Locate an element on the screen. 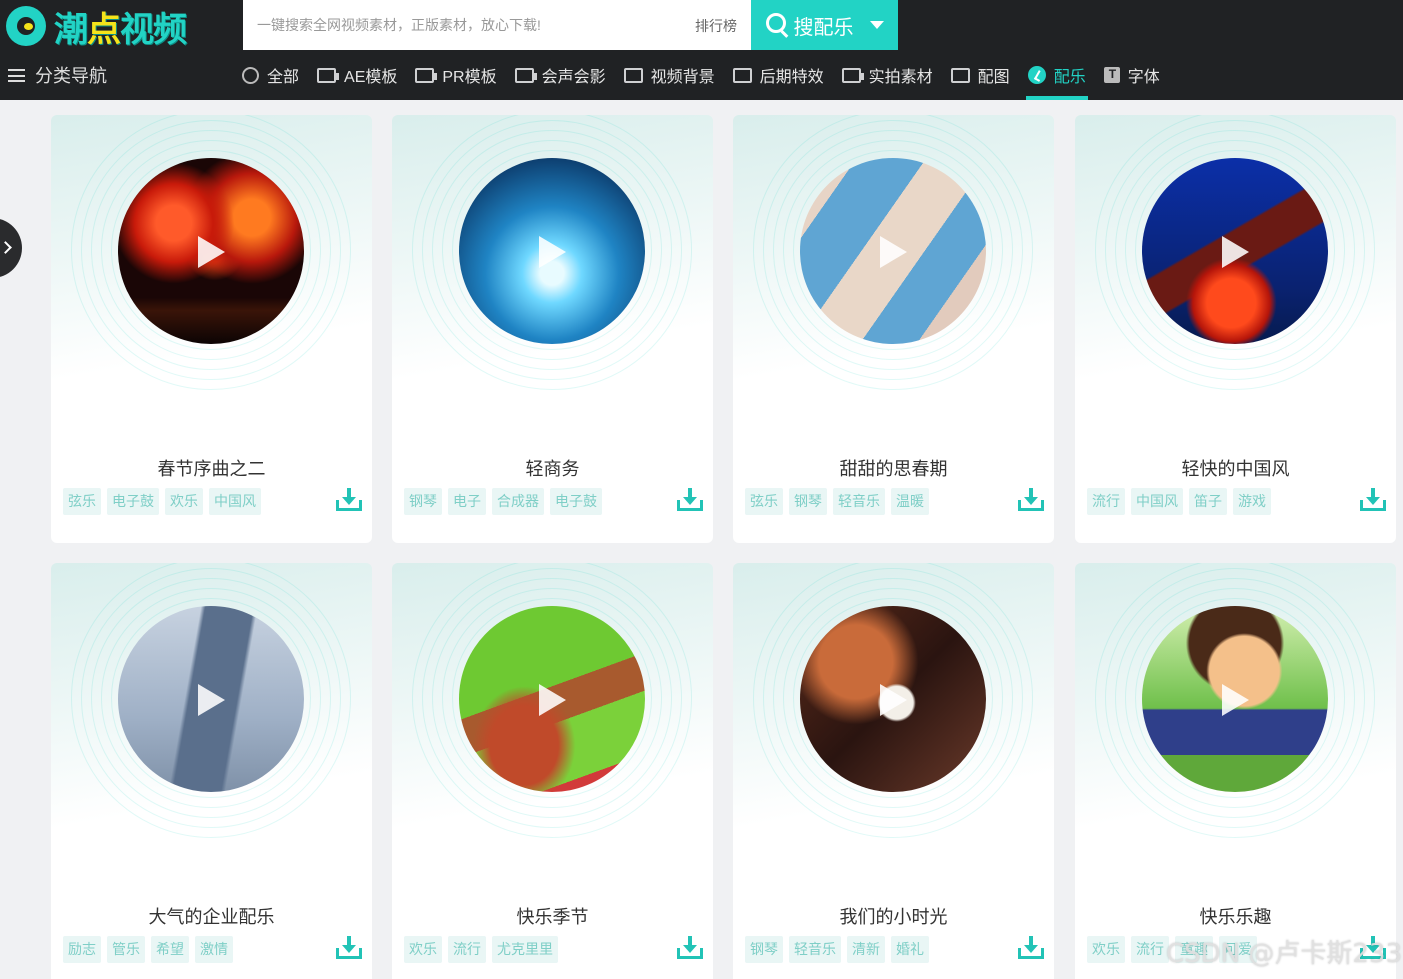 Image resolution: width=1403 pixels, height=979 pixels. tag: 管乐 is located at coordinates (126, 949).